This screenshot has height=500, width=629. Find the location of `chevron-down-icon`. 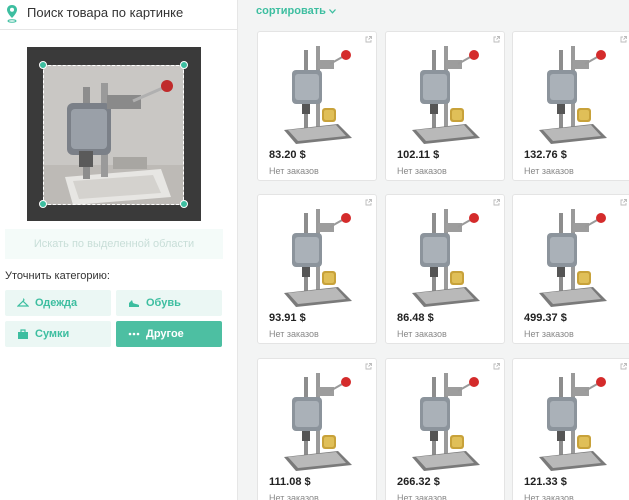

chevron-down-icon is located at coordinates (332, 11).